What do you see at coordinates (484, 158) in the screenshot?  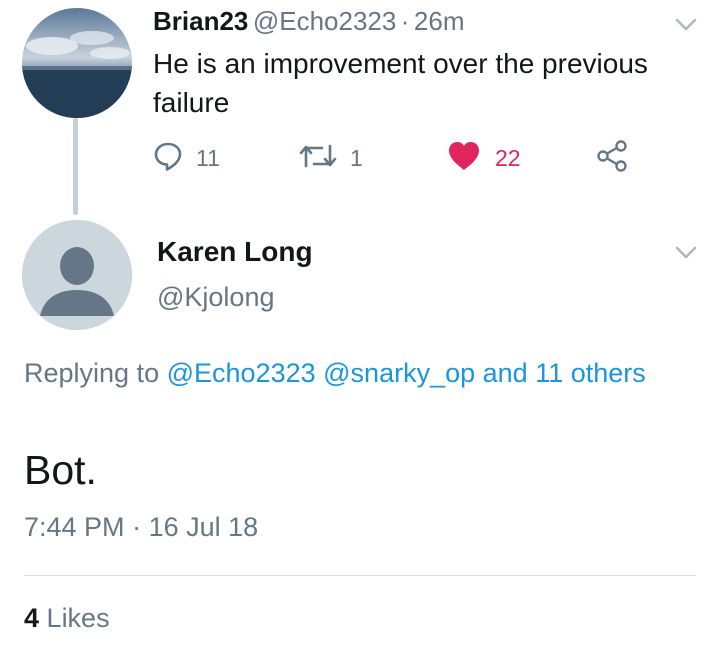 I see `like-button: 22` at bounding box center [484, 158].